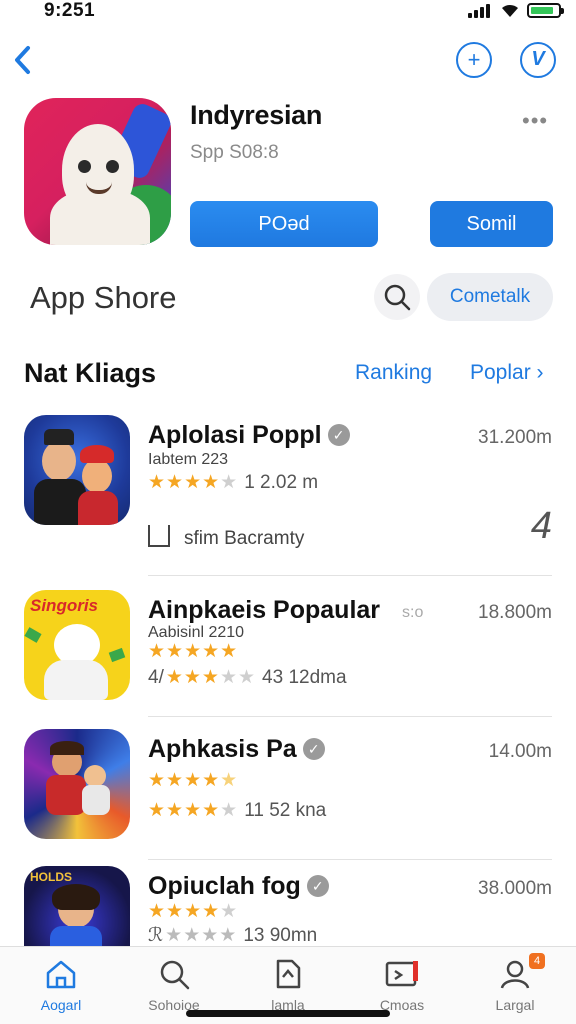 The width and height of the screenshot is (576, 1024). What do you see at coordinates (97, 171) in the screenshot?
I see `app-icon` at bounding box center [97, 171].